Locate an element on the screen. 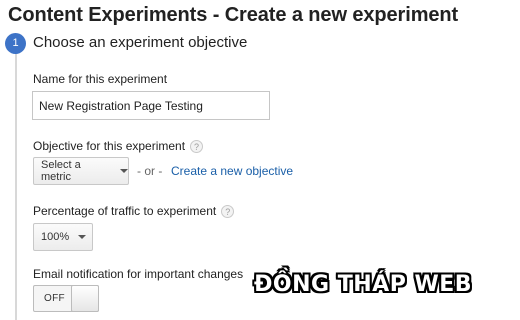  traffic-label: Percentage of traffic to experiment ? is located at coordinates (134, 211).